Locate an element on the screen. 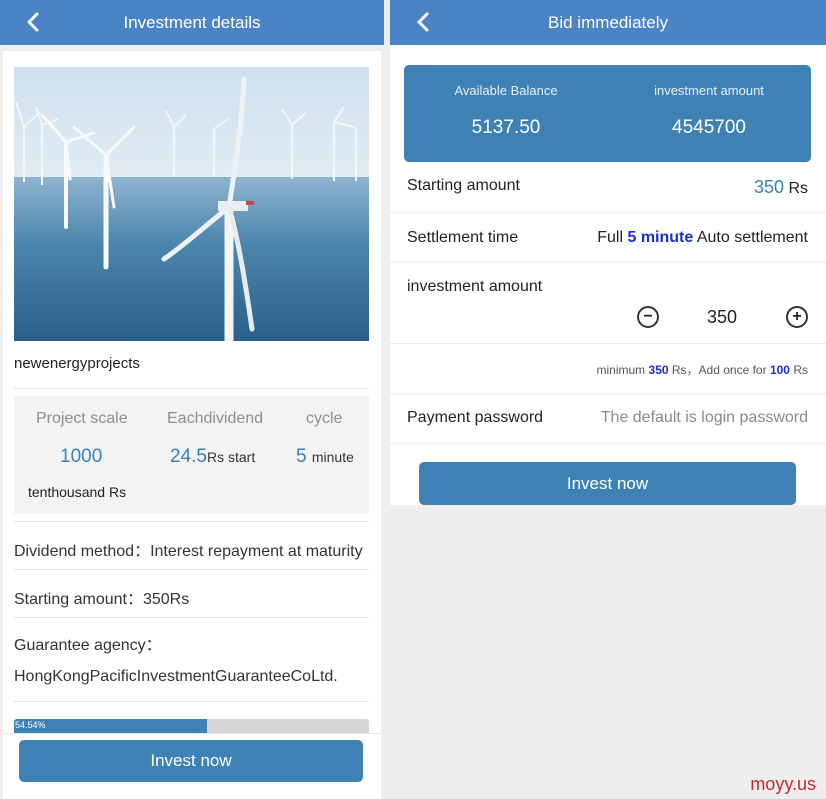  left-header: Investment details is located at coordinates (192, 22).